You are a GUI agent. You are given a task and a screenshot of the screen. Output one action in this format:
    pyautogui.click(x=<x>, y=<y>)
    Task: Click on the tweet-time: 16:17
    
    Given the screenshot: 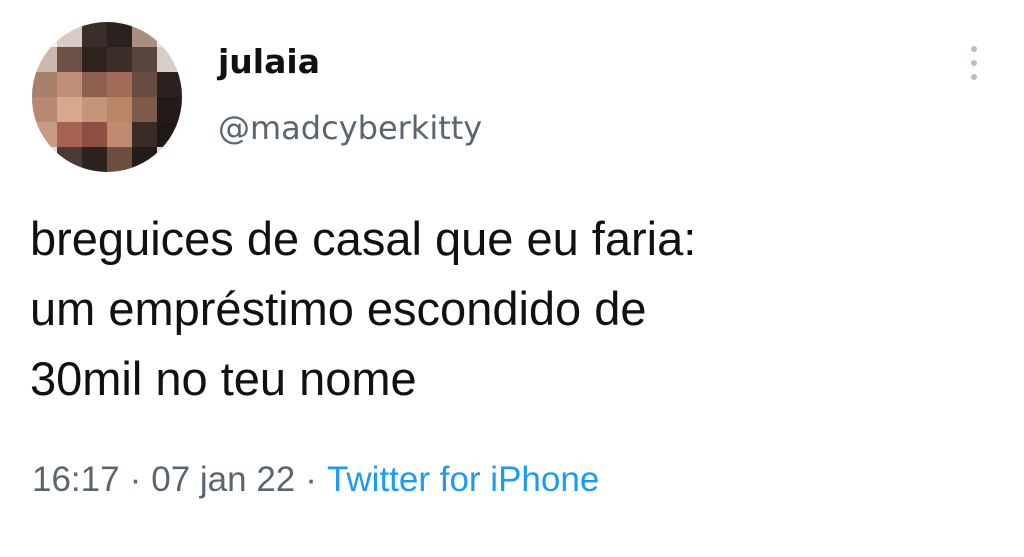 What is the action you would take?
    pyautogui.click(x=76, y=479)
    